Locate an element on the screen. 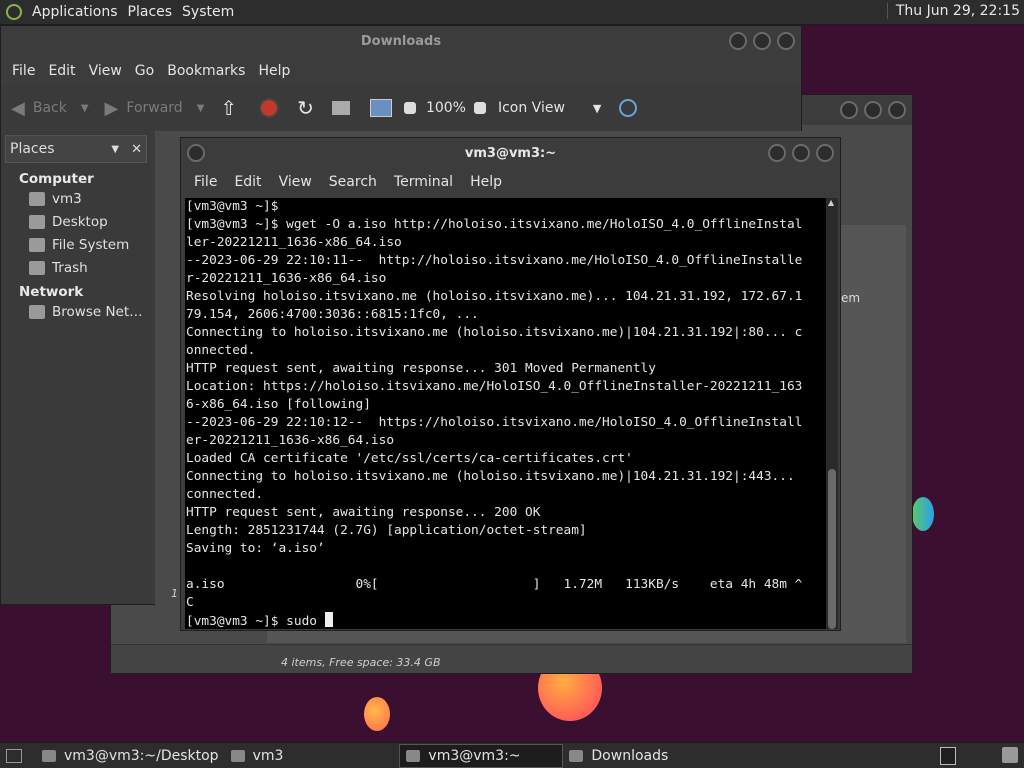  applications-menu: Applications is located at coordinates (75, 12).